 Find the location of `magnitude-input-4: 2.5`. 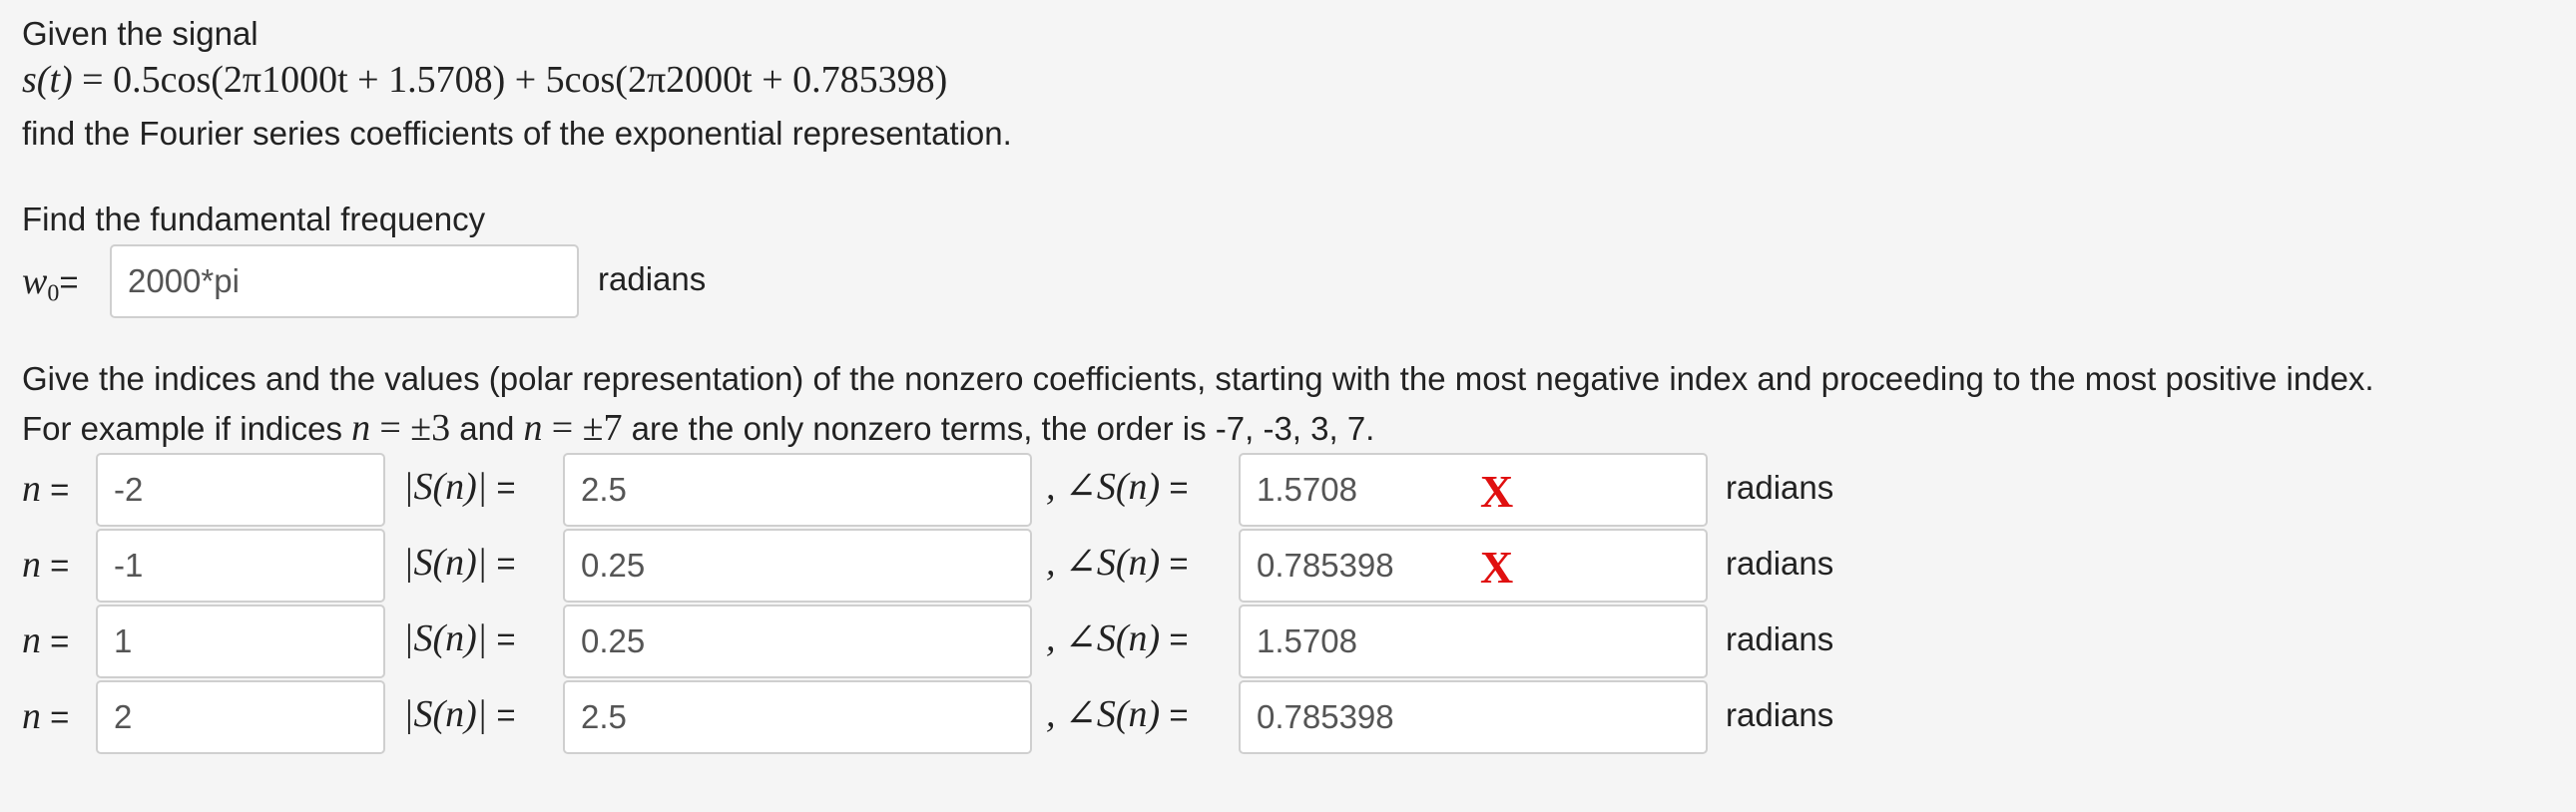

magnitude-input-4: 2.5 is located at coordinates (798, 717).